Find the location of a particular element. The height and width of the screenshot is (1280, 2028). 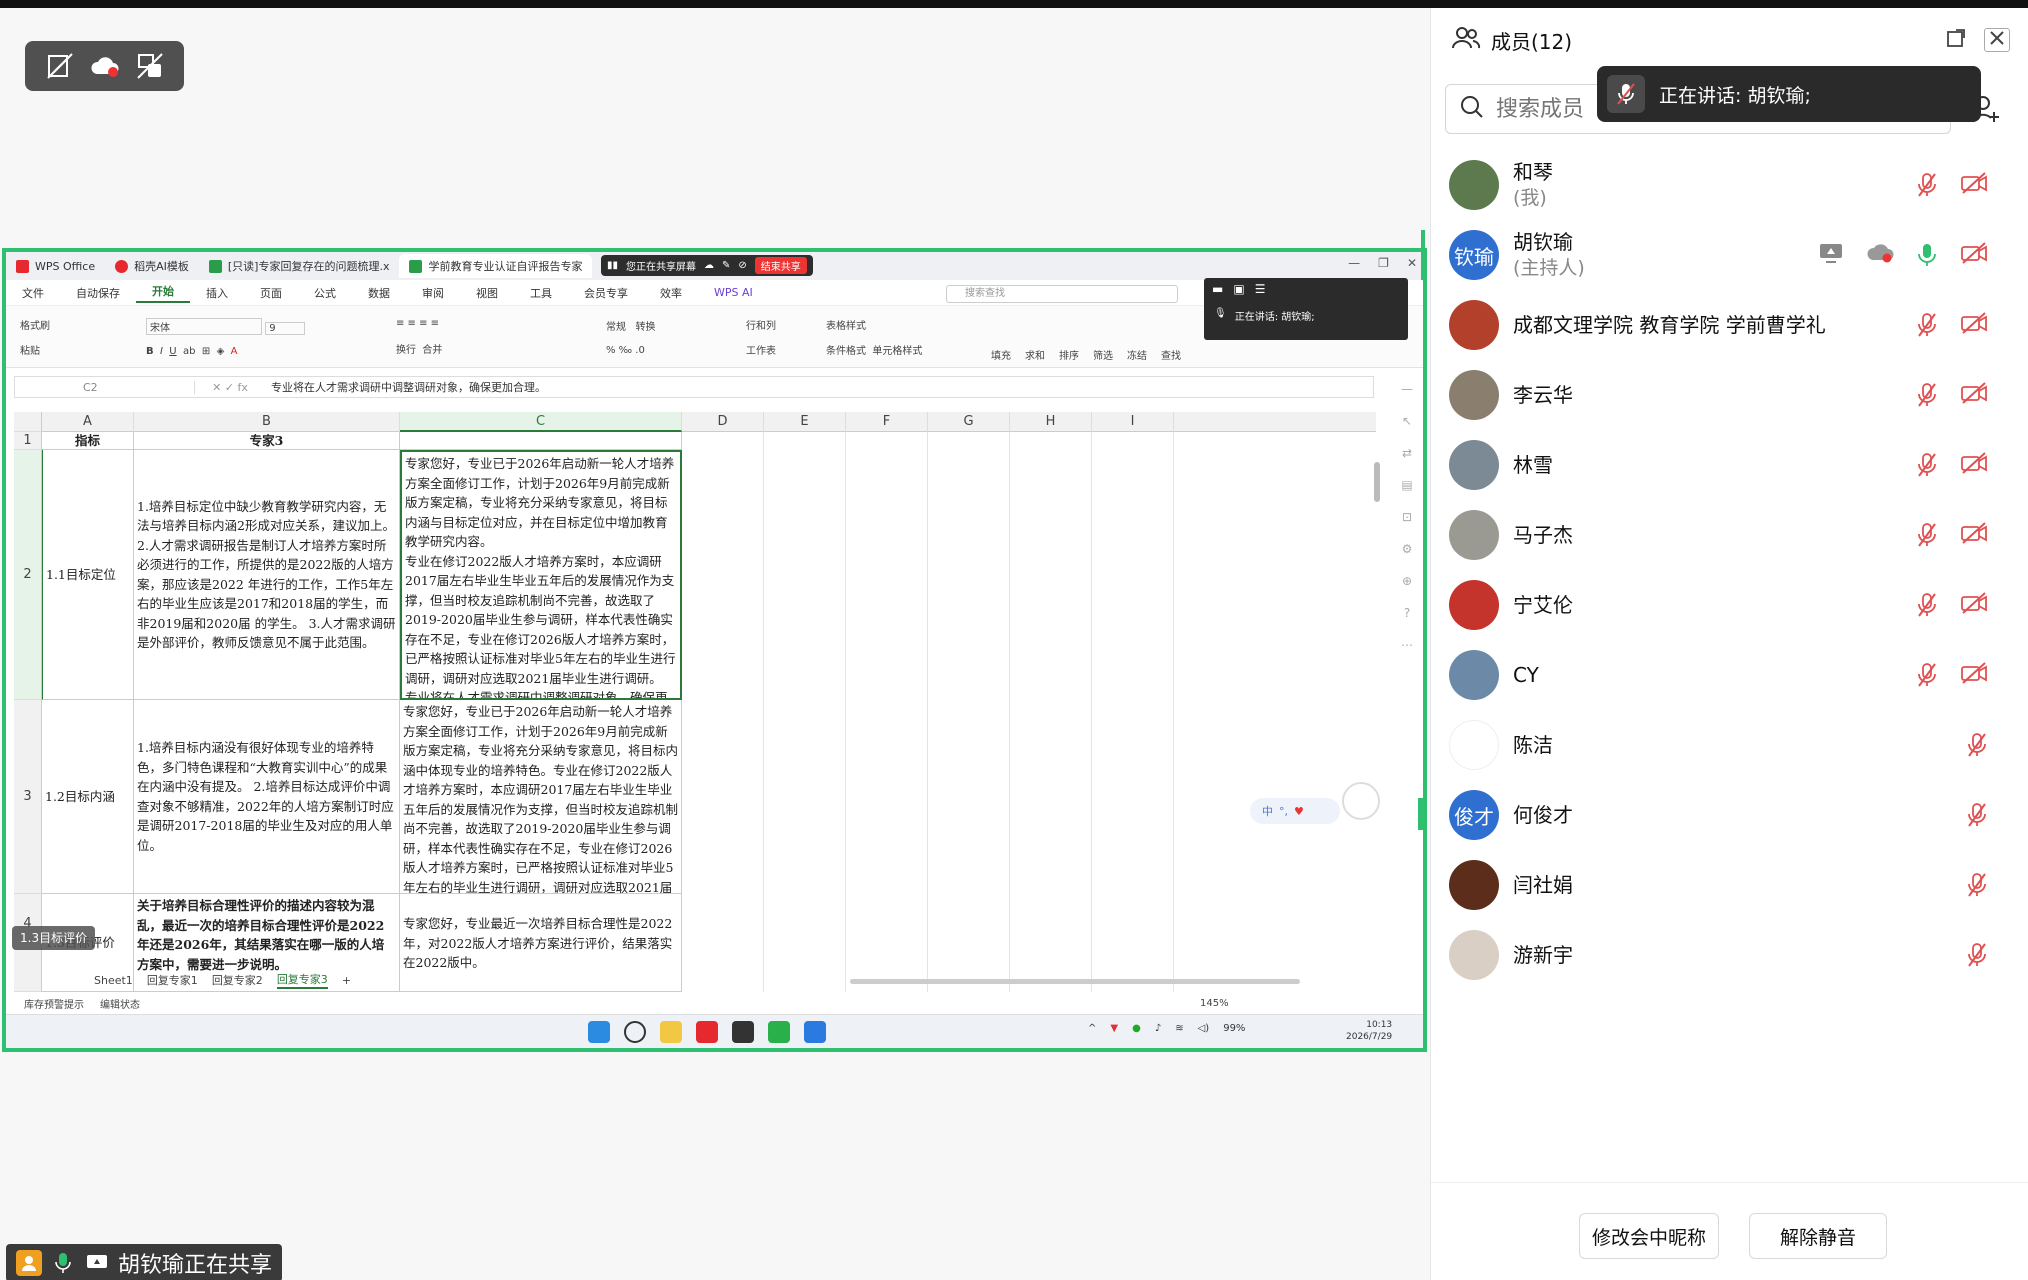

file-explorer-icon is located at coordinates (671, 1032).